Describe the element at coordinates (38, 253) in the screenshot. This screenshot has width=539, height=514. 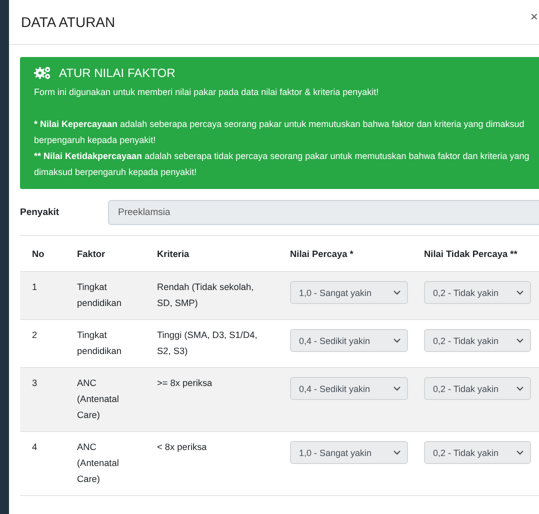
I see `column-header: No` at that location.